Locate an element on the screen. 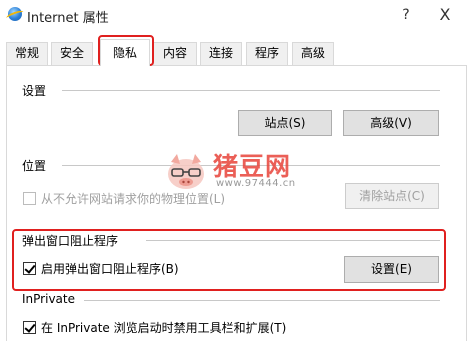 This screenshot has width=471, height=341. clear-sites-button: 清除站点(C) is located at coordinates (392, 196).